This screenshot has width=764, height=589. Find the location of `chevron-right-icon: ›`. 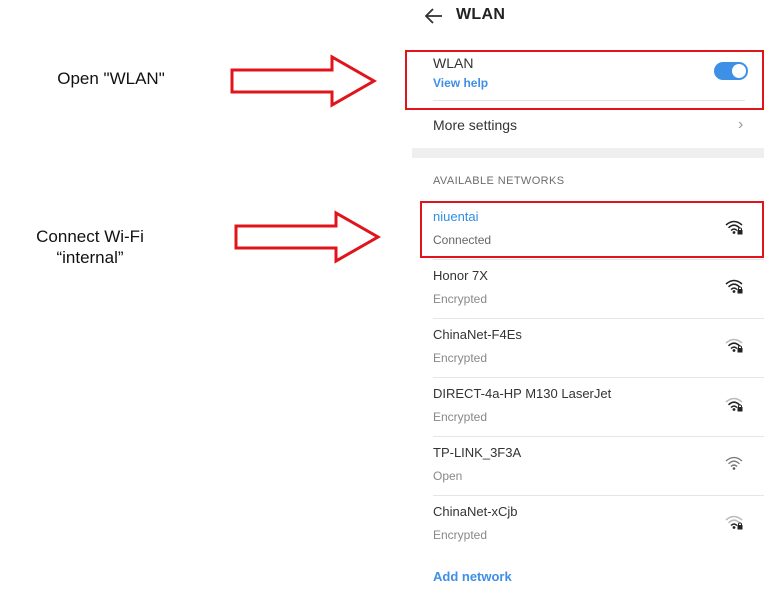

chevron-right-icon: › is located at coordinates (741, 124).